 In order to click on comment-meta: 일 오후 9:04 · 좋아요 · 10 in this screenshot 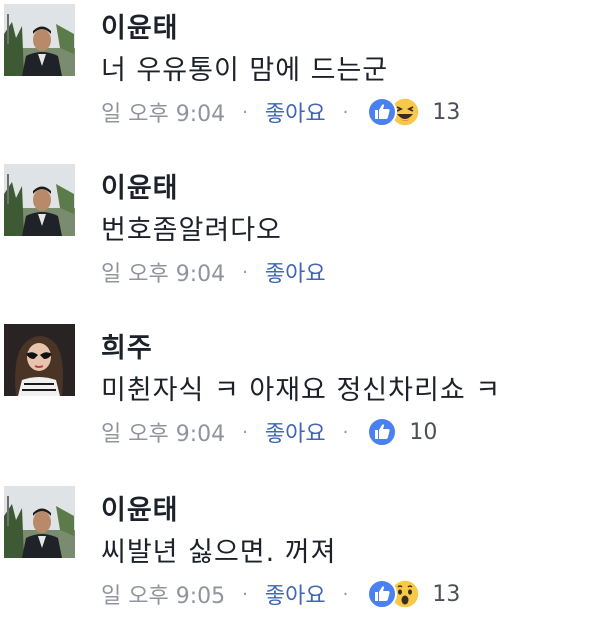, I will do `click(269, 432)`.